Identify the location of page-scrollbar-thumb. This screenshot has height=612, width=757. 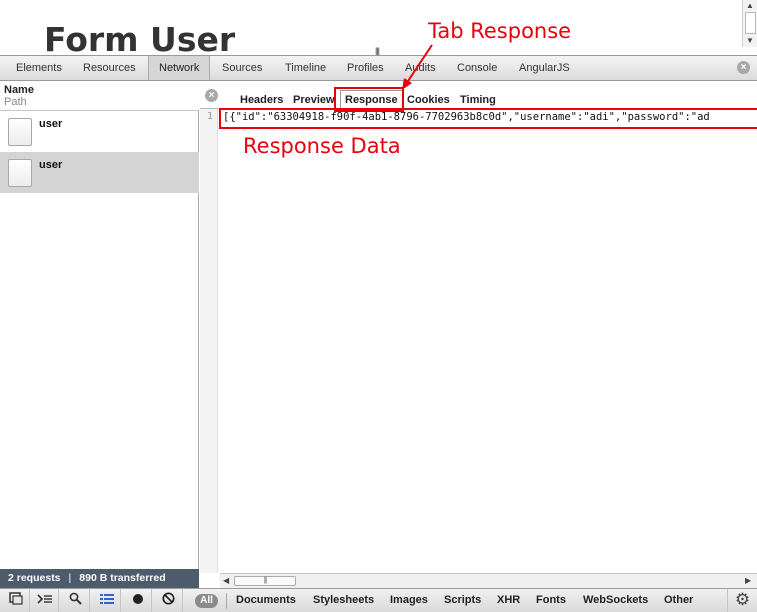
(750, 23).